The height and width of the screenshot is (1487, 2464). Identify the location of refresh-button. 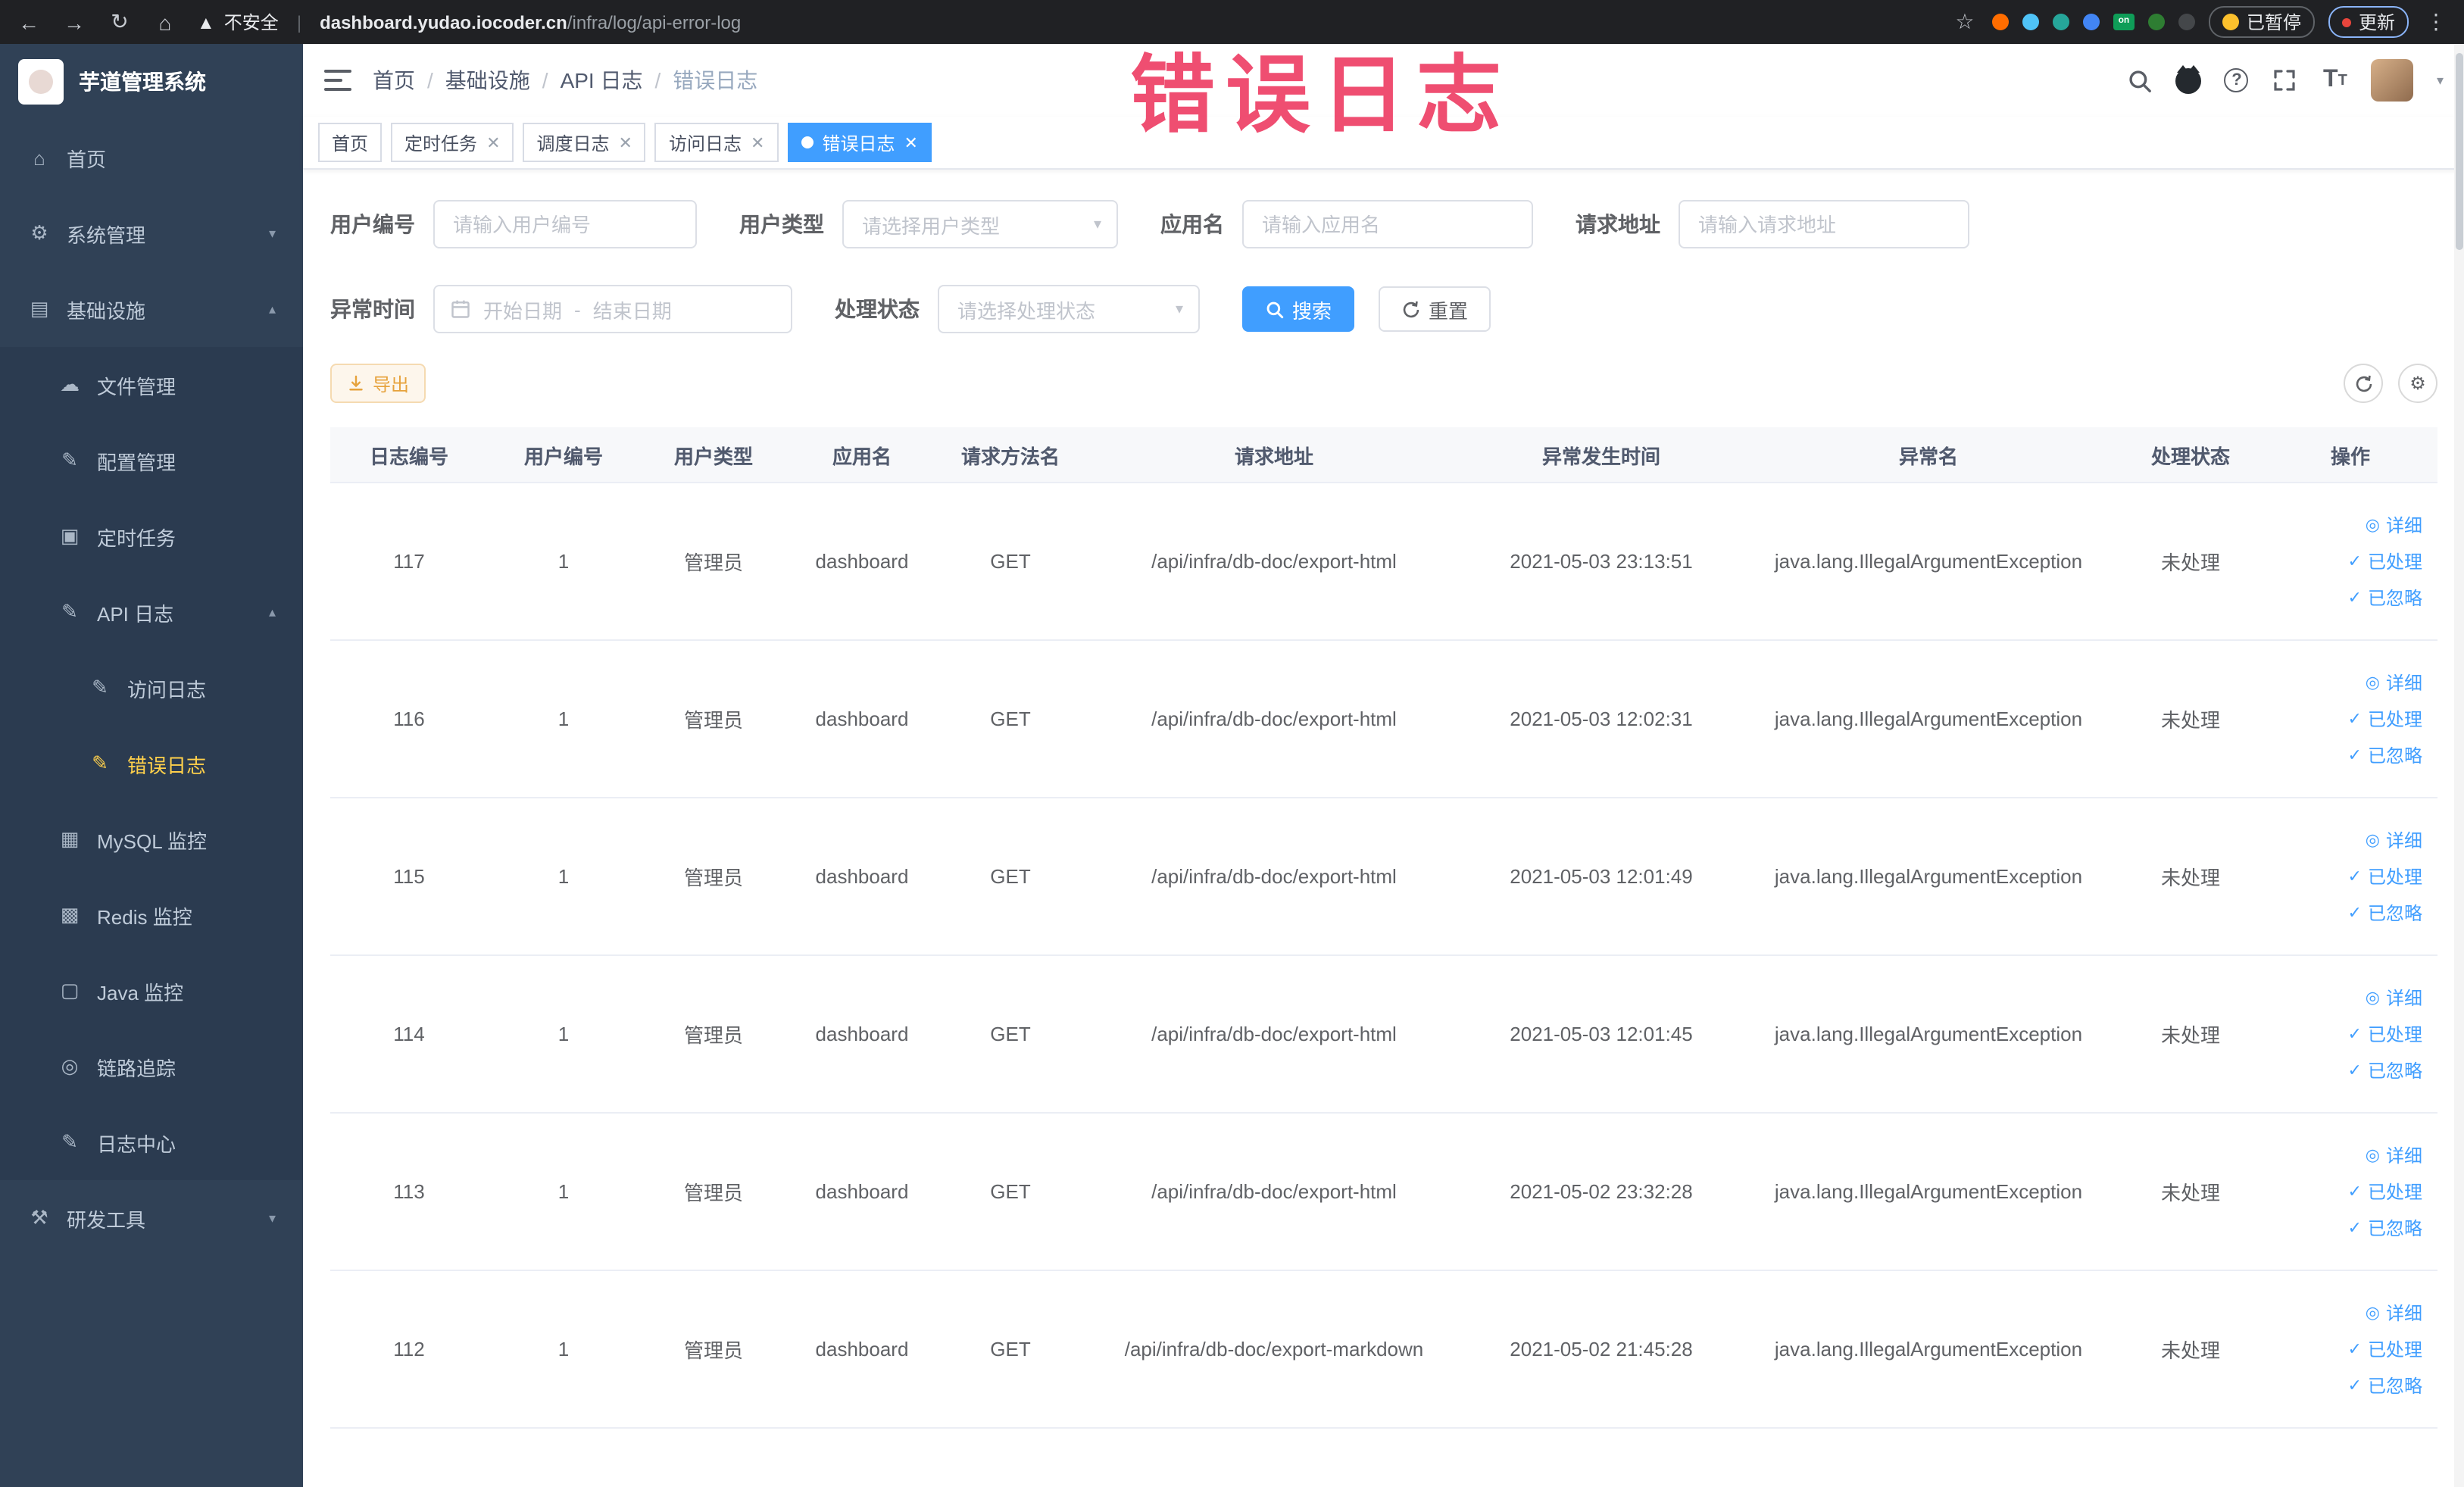
(2363, 383).